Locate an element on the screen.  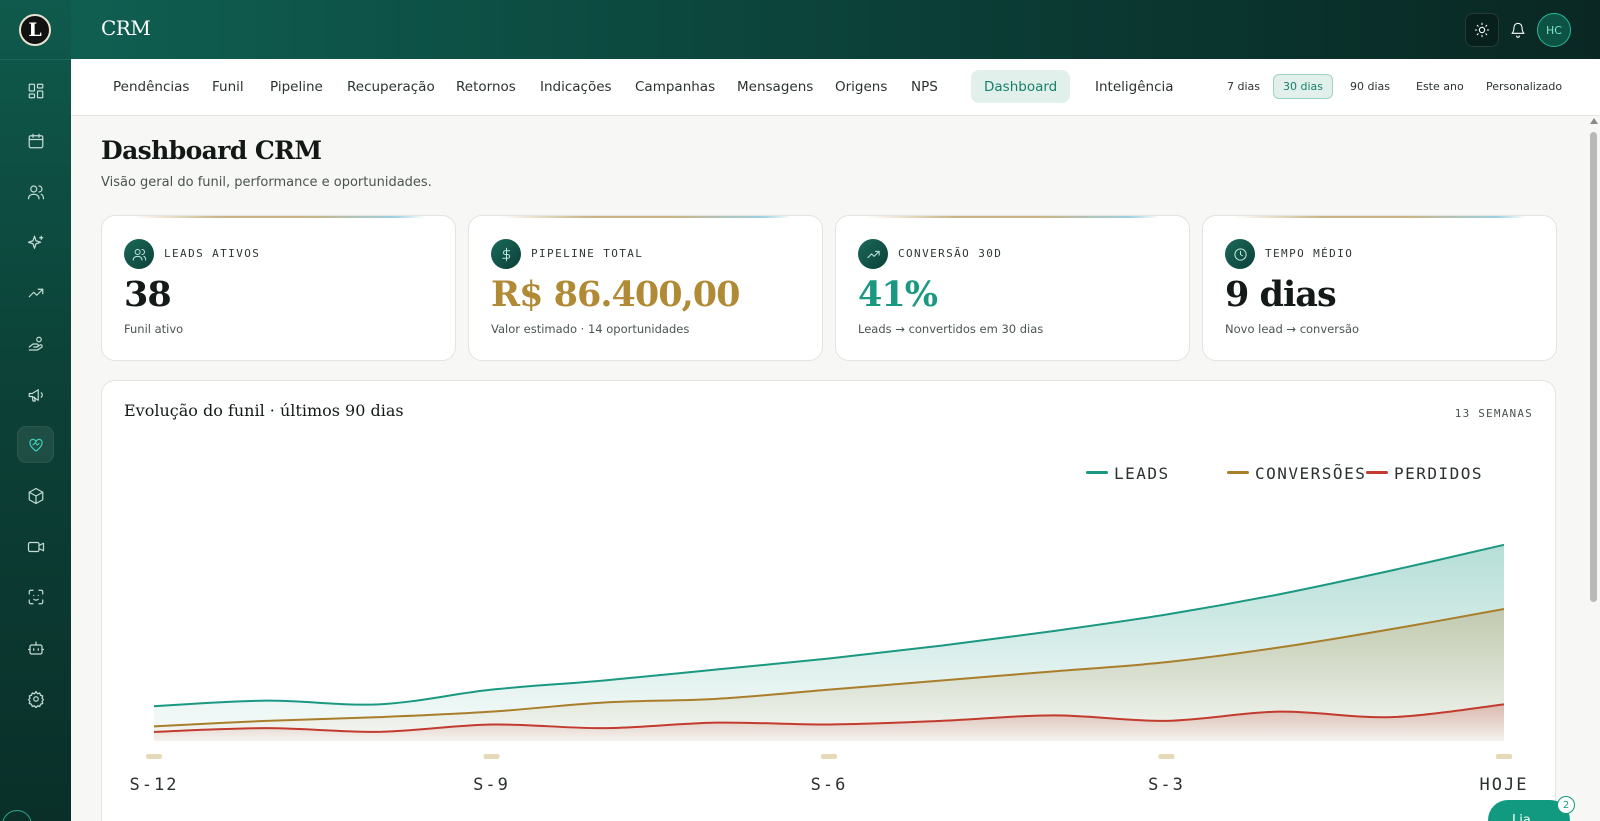
sidebar-bottom-avatar is located at coordinates (17, 815).